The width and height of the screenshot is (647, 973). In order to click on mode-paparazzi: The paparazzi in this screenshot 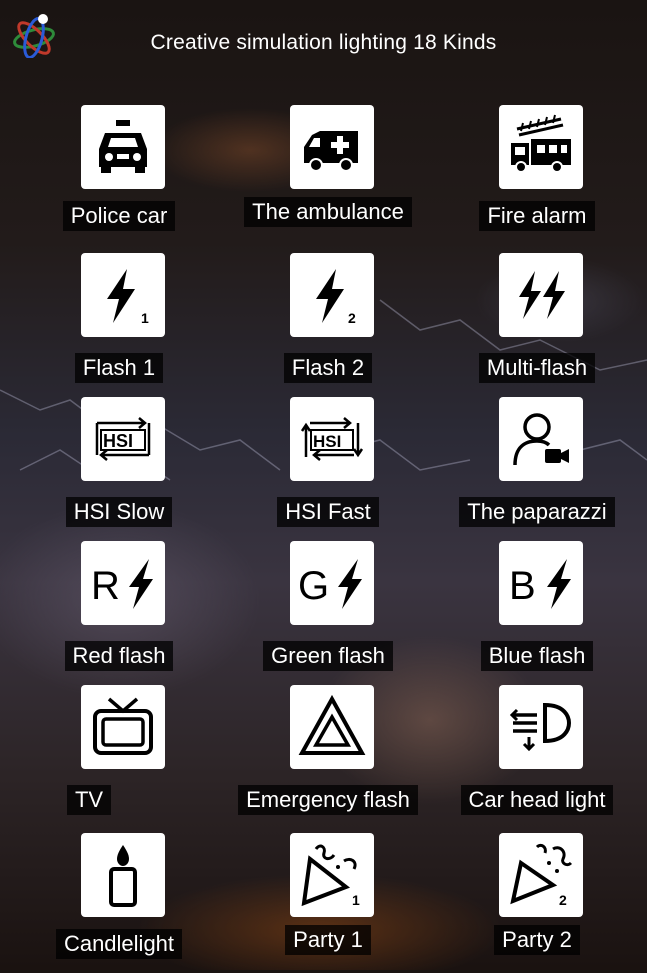, I will do `click(537, 467)`.